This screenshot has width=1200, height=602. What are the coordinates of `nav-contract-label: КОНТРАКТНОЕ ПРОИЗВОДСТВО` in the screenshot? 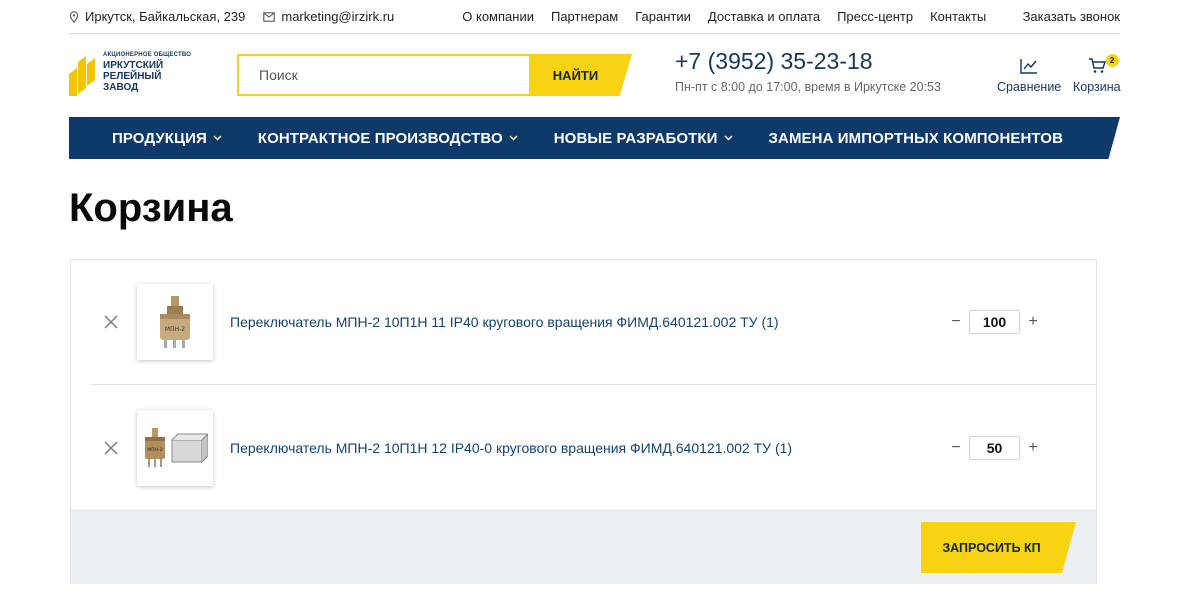 It's located at (380, 138).